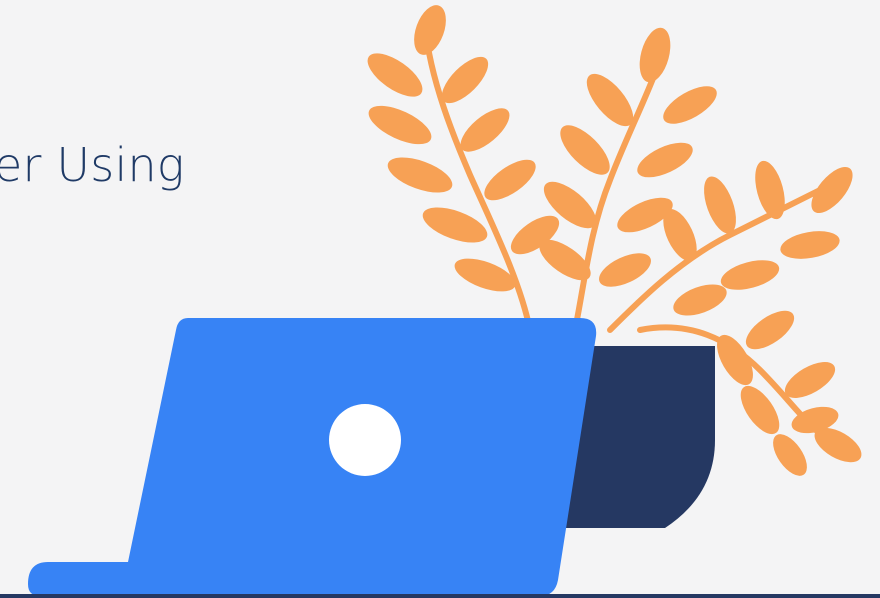 This screenshot has height=598, width=880. What do you see at coordinates (365, 440) in the screenshot?
I see `laptop-logo-icon` at bounding box center [365, 440].